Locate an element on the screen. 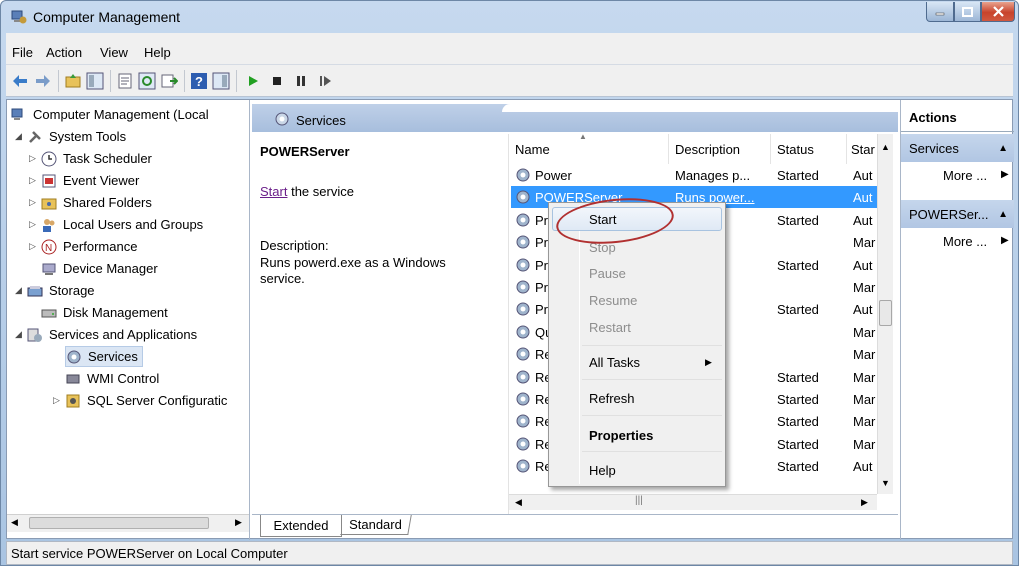  maximize-button is located at coordinates (967, 12).